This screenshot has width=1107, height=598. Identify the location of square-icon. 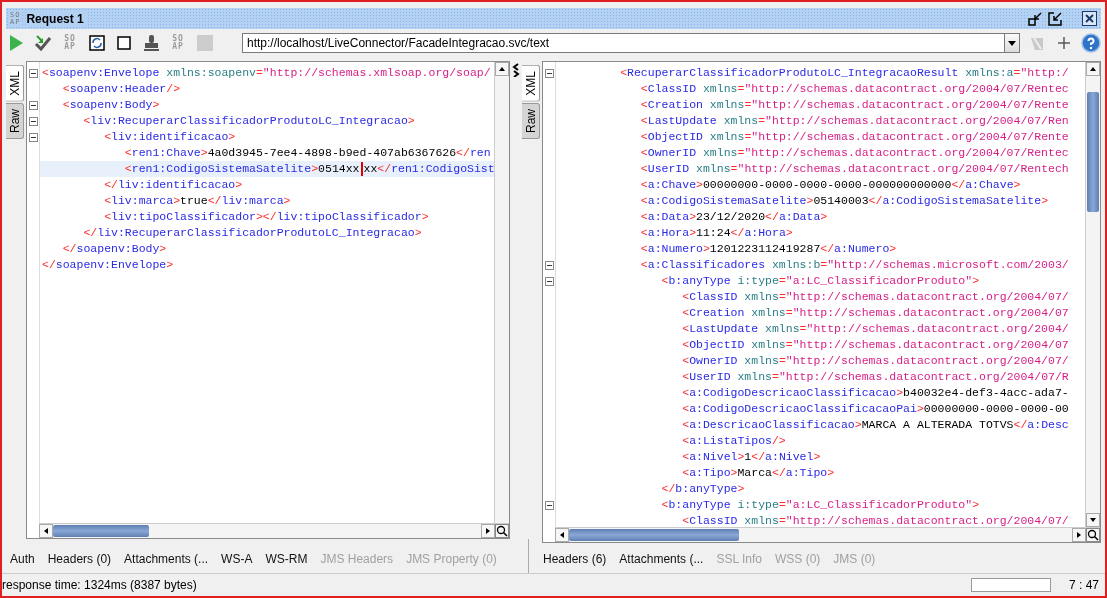
(124, 43).